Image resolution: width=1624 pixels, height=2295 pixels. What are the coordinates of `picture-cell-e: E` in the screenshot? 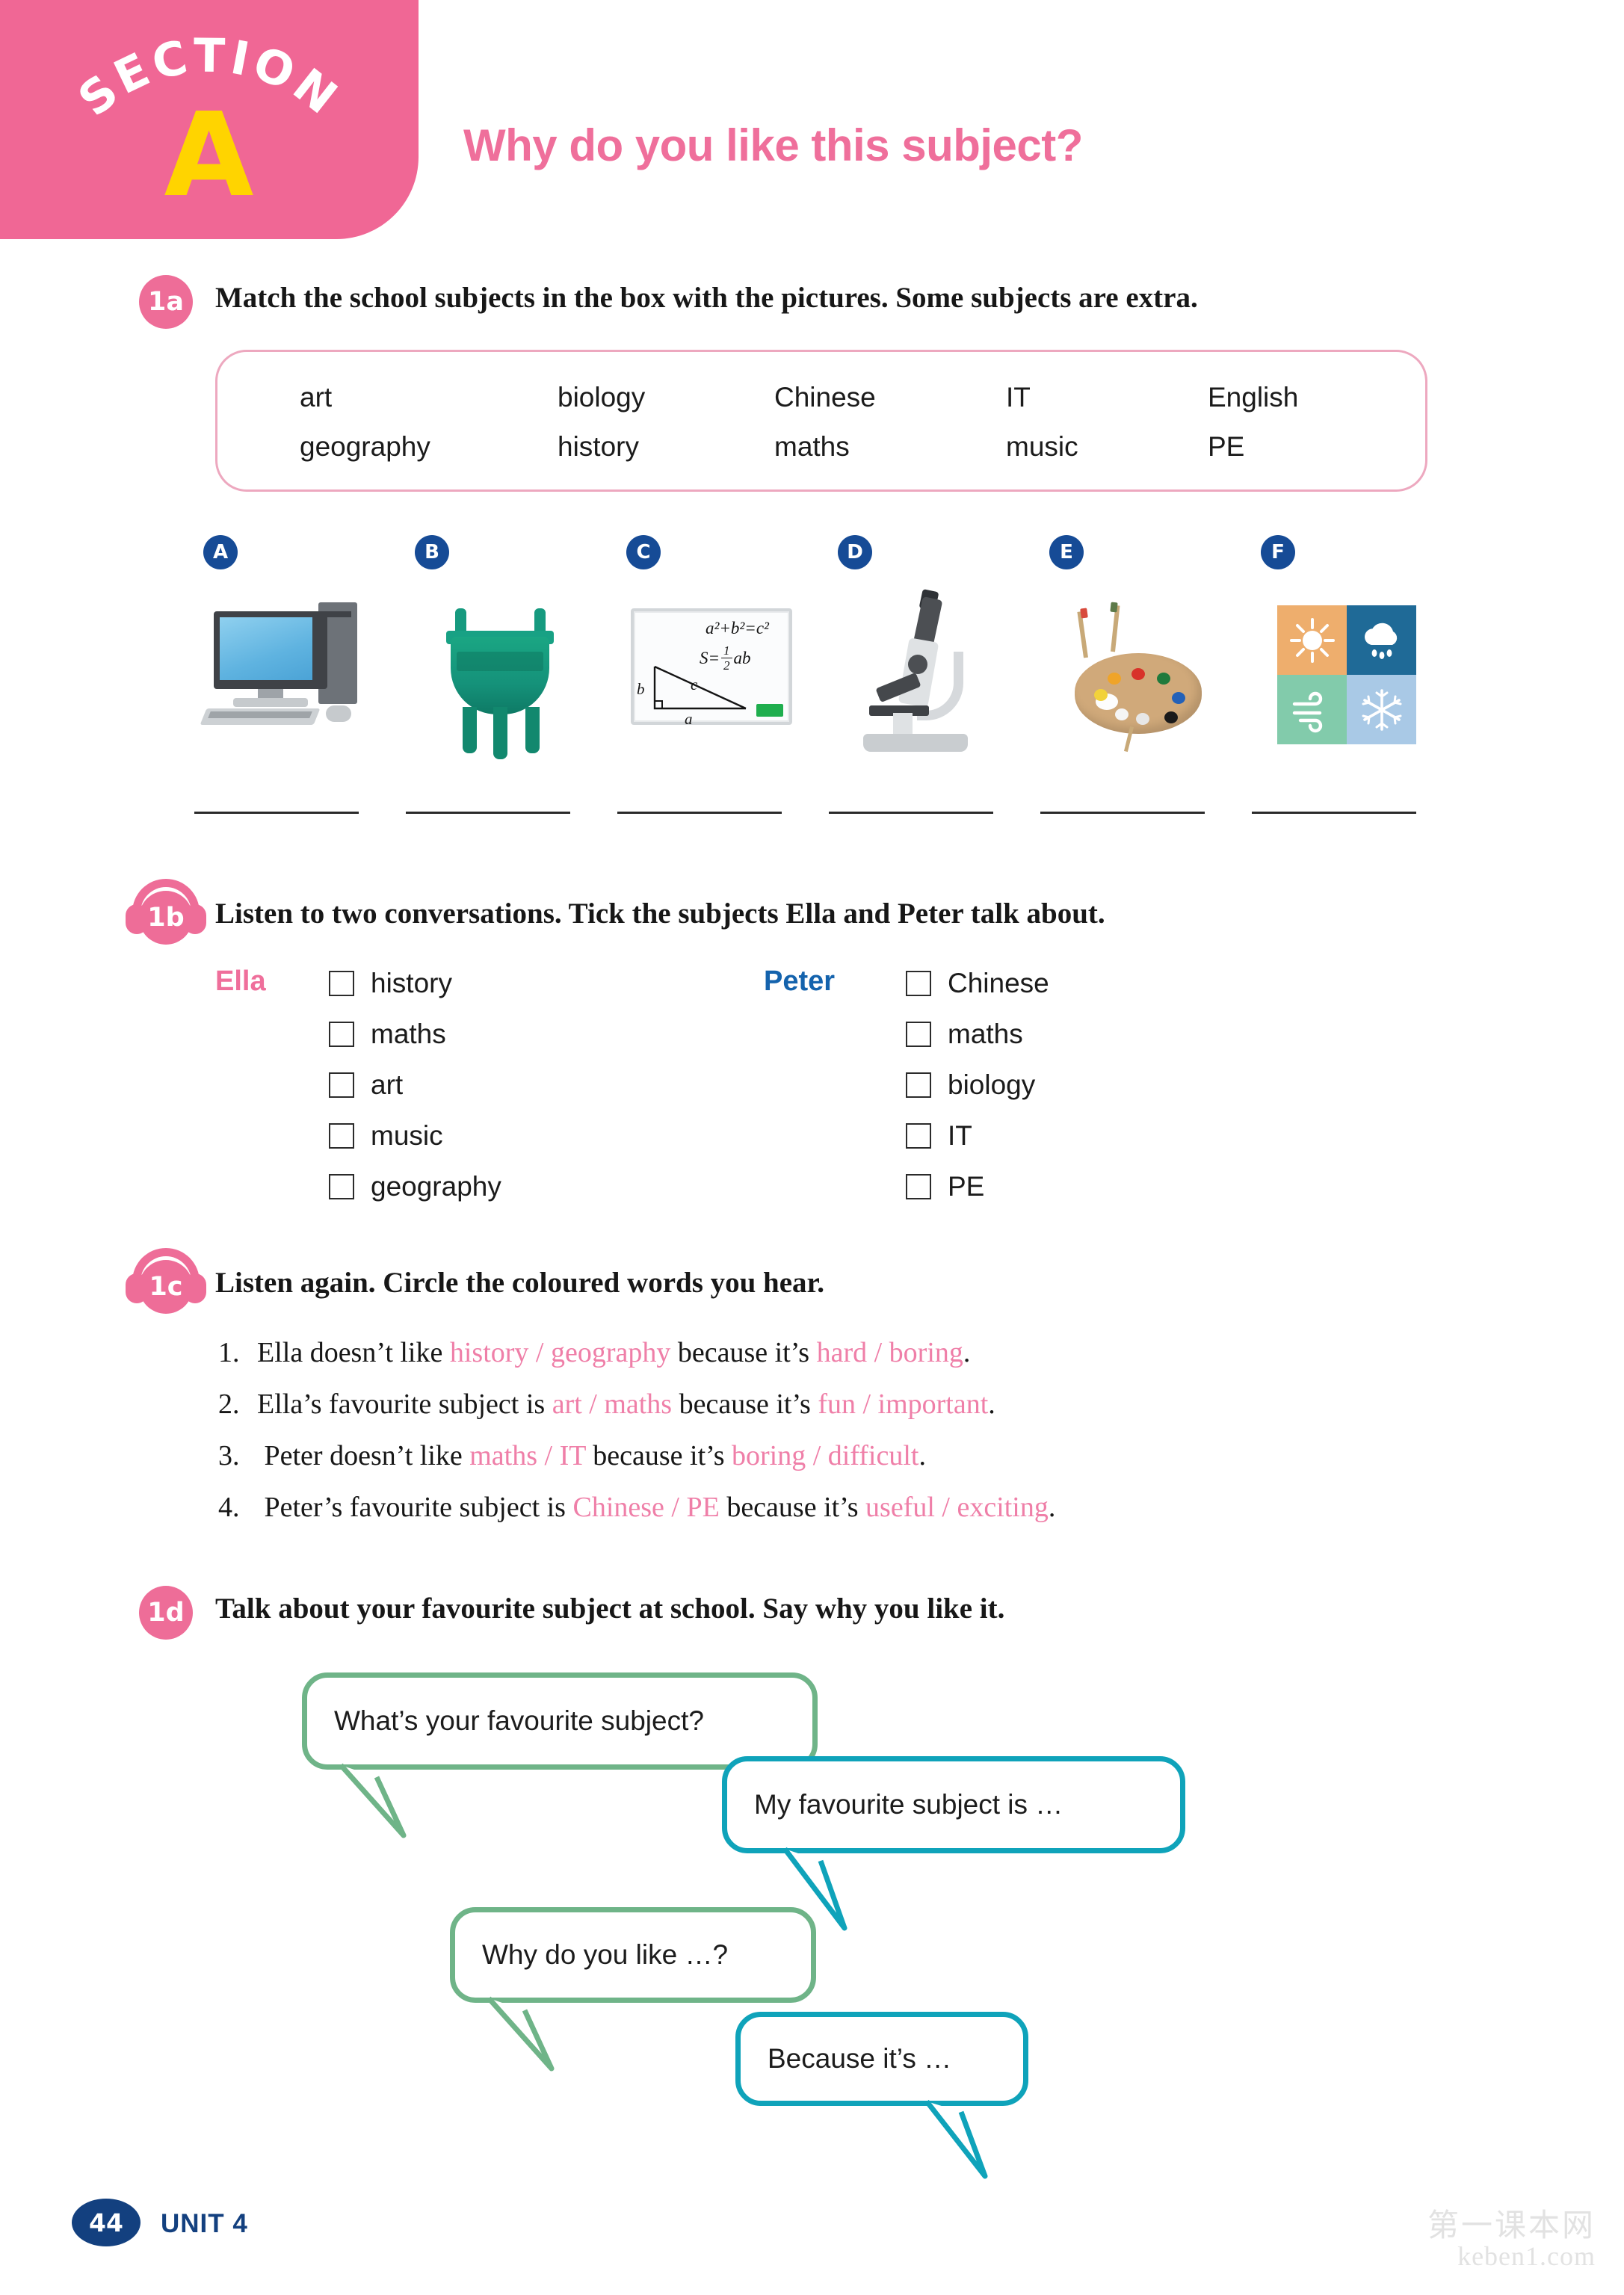 It's located at (1134, 684).